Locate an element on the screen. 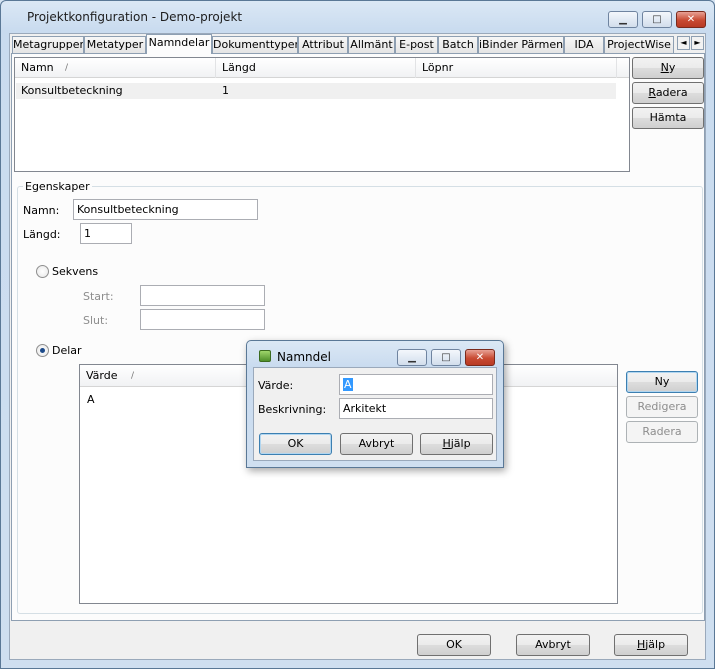 This screenshot has width=715, height=669. delar-ny-button: Ny is located at coordinates (662, 382).